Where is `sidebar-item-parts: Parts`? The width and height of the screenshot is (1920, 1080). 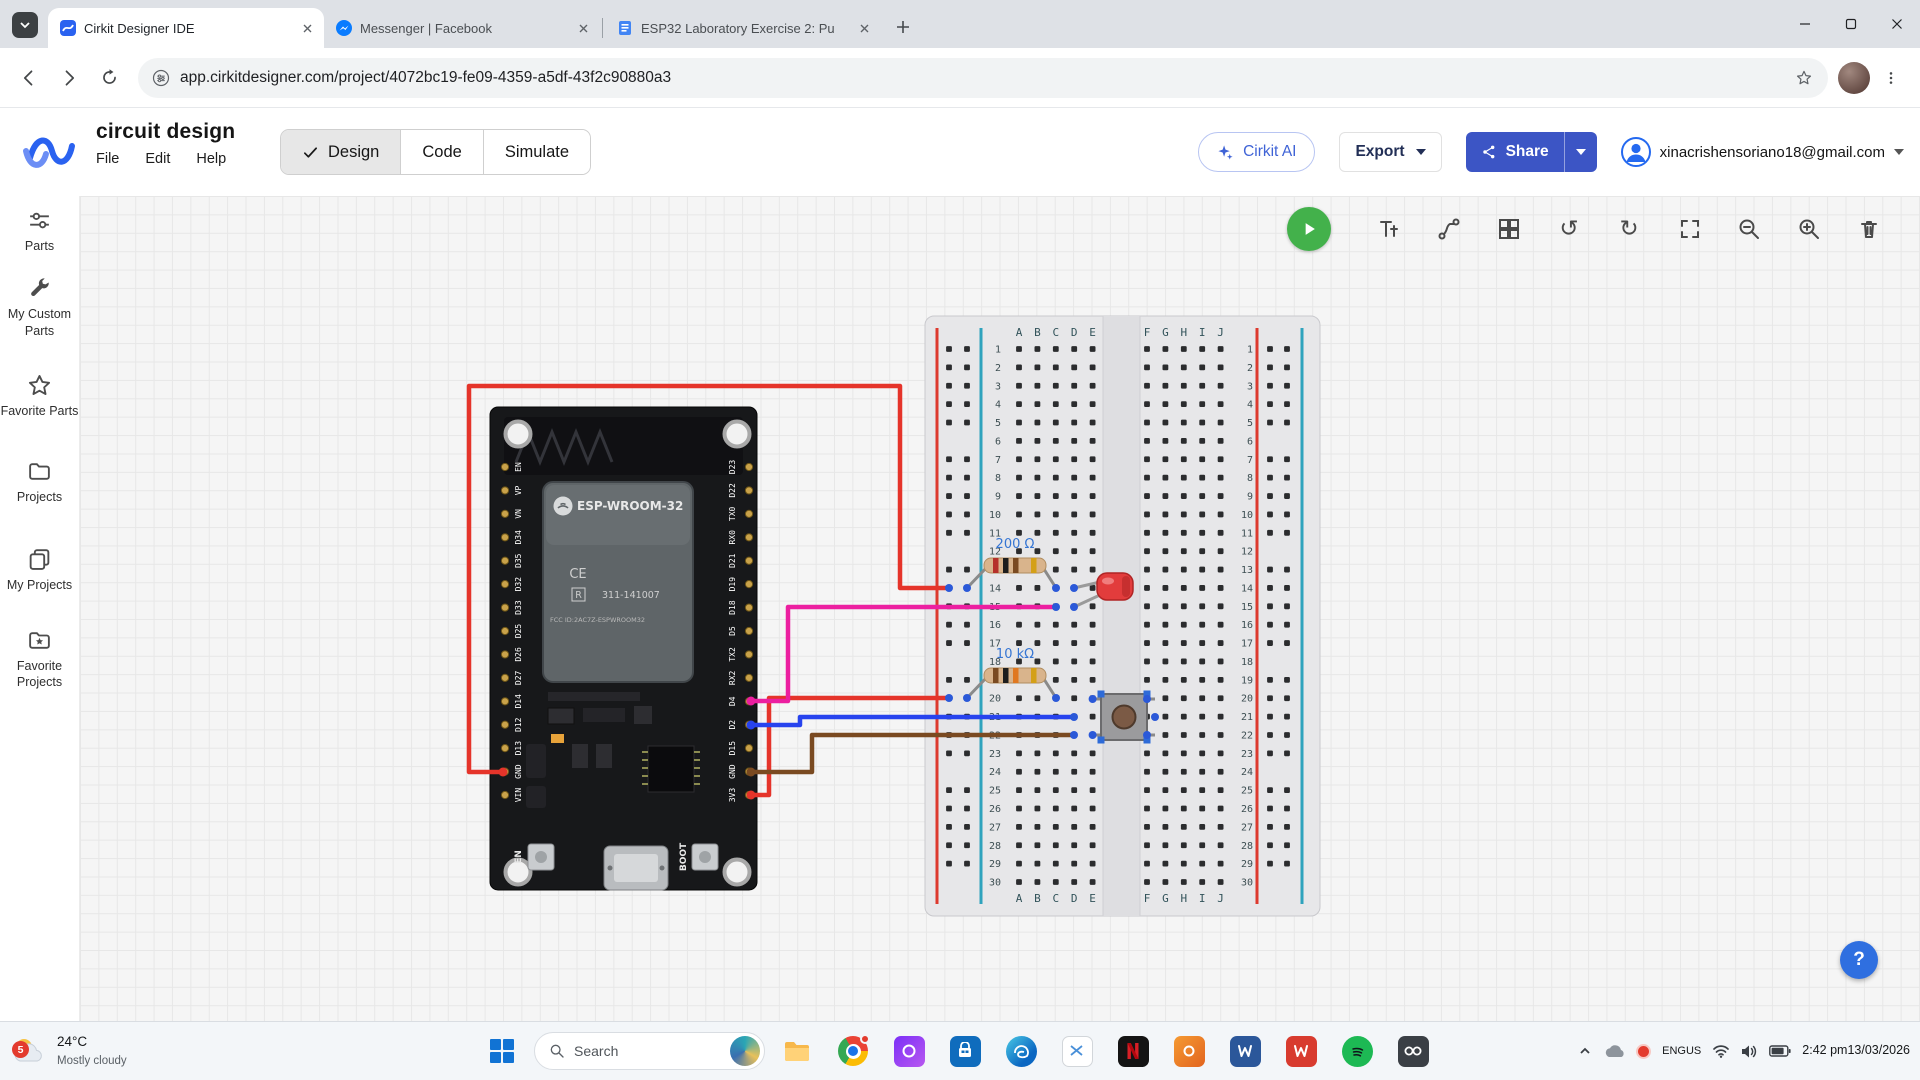 sidebar-item-parts: Parts is located at coordinates (40, 231).